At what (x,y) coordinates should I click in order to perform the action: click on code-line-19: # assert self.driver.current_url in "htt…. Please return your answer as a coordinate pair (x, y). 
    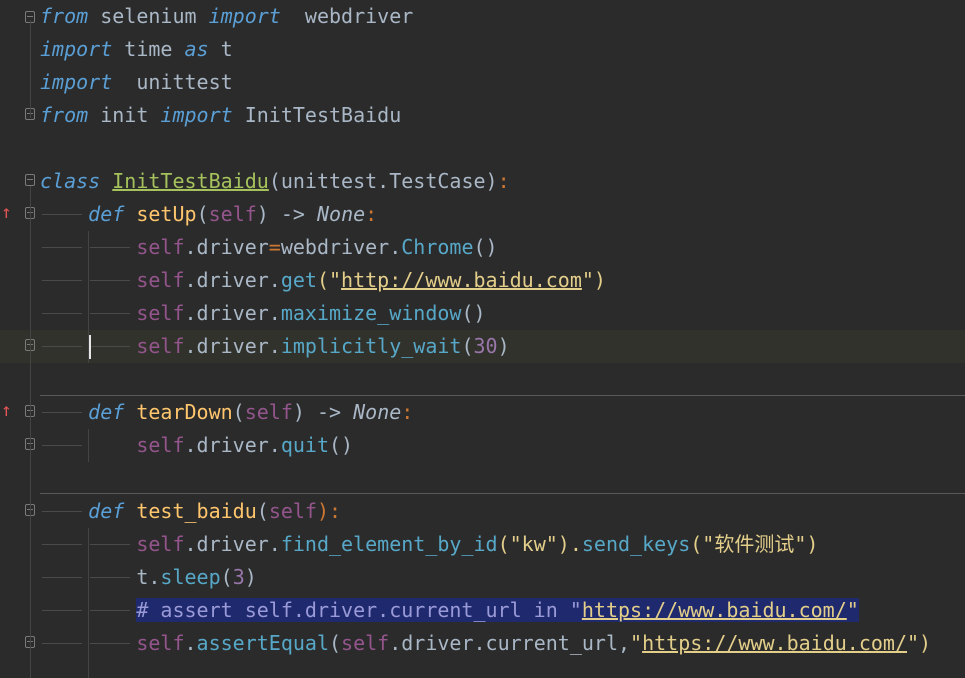
    Looking at the image, I should click on (482, 610).